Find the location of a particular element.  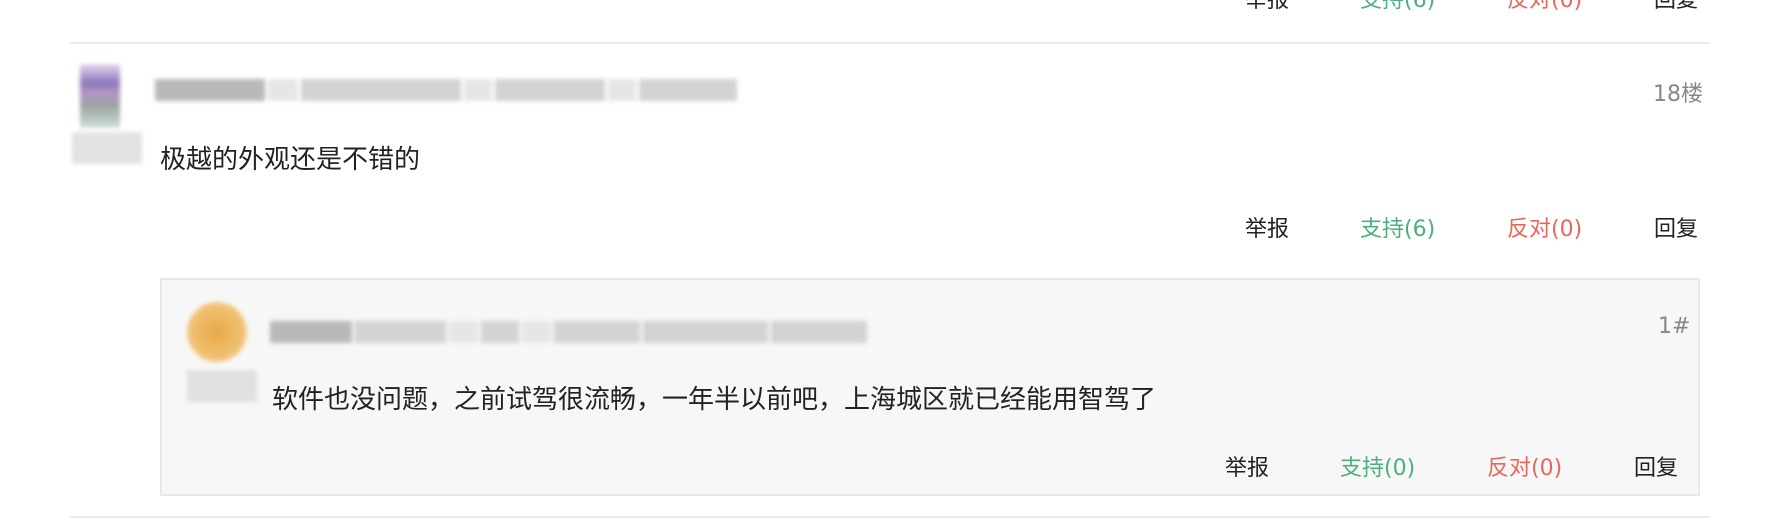

prev-report-link: 举报 is located at coordinates (1267, 6).